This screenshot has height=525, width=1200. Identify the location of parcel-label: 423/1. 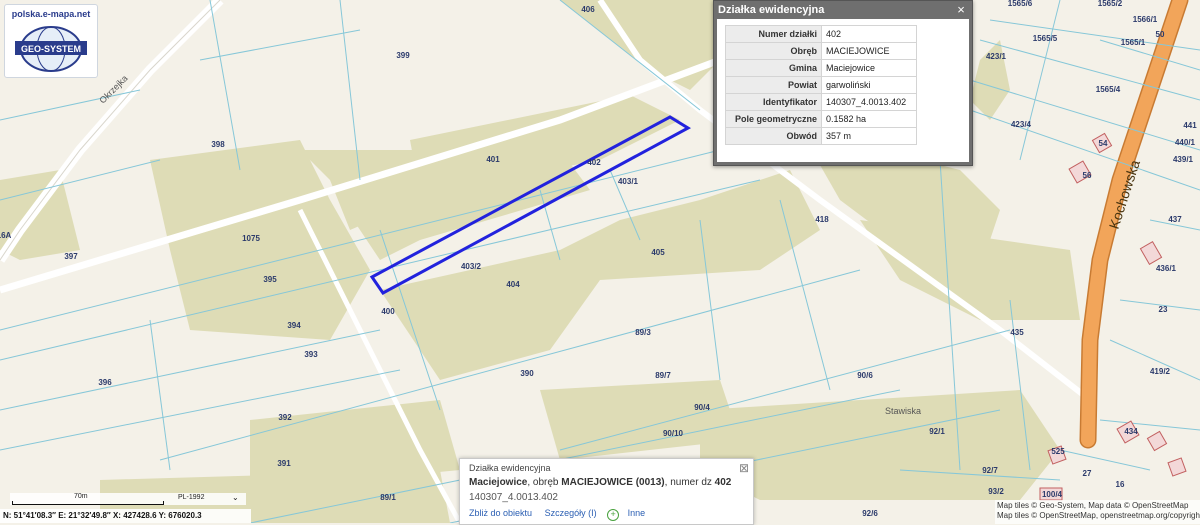
(996, 56).